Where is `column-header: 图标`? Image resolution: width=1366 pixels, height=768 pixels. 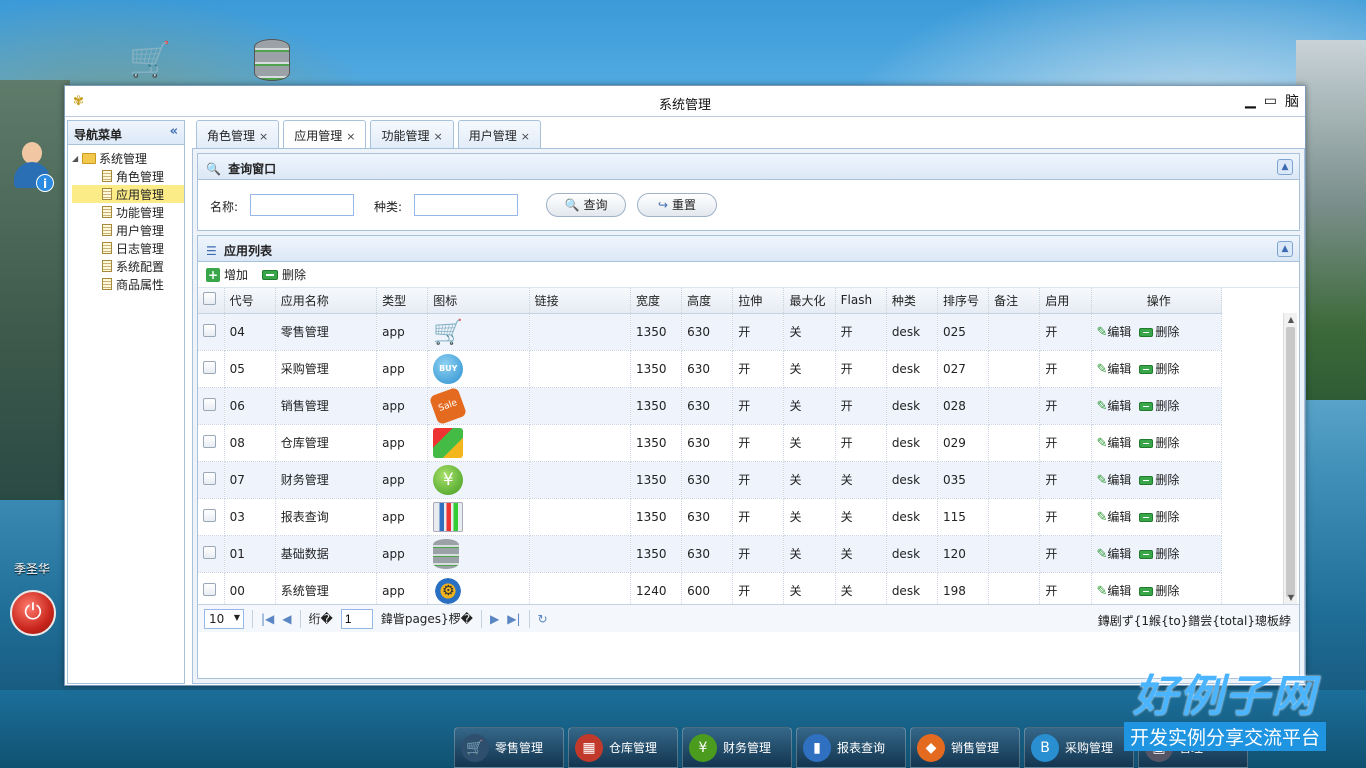
column-header: 图标 is located at coordinates (478, 301).